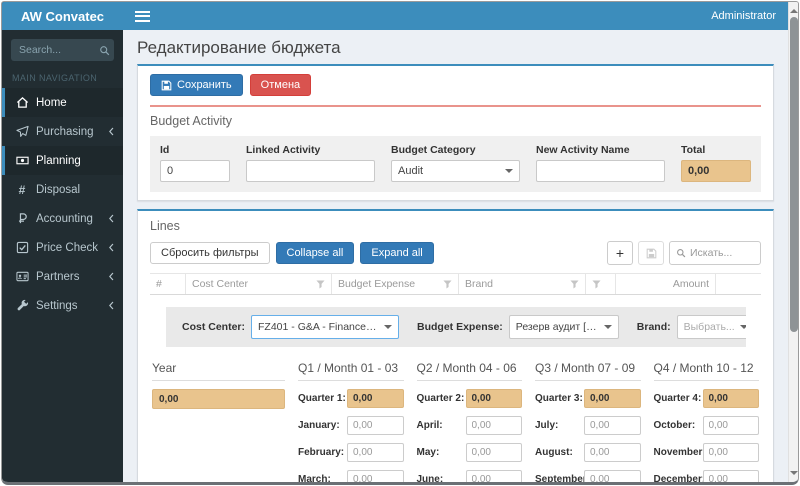  What do you see at coordinates (195, 171) in the screenshot?
I see `id-field` at bounding box center [195, 171].